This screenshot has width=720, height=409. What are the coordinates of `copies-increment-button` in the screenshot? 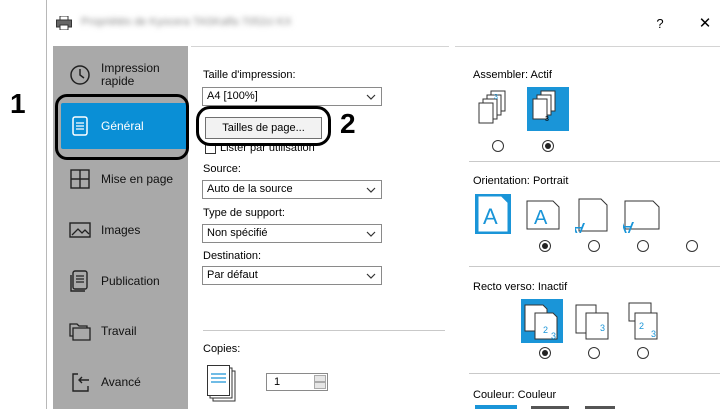 It's located at (320, 378).